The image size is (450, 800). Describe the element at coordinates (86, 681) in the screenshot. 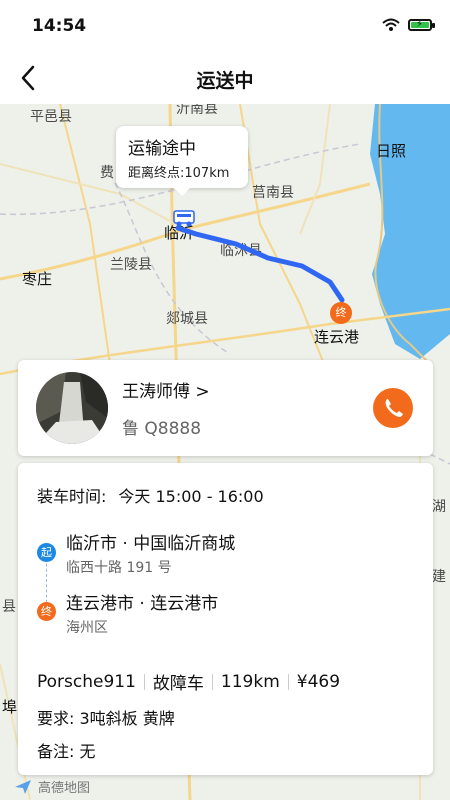

I see `vehicle-model: Porsche911` at that location.